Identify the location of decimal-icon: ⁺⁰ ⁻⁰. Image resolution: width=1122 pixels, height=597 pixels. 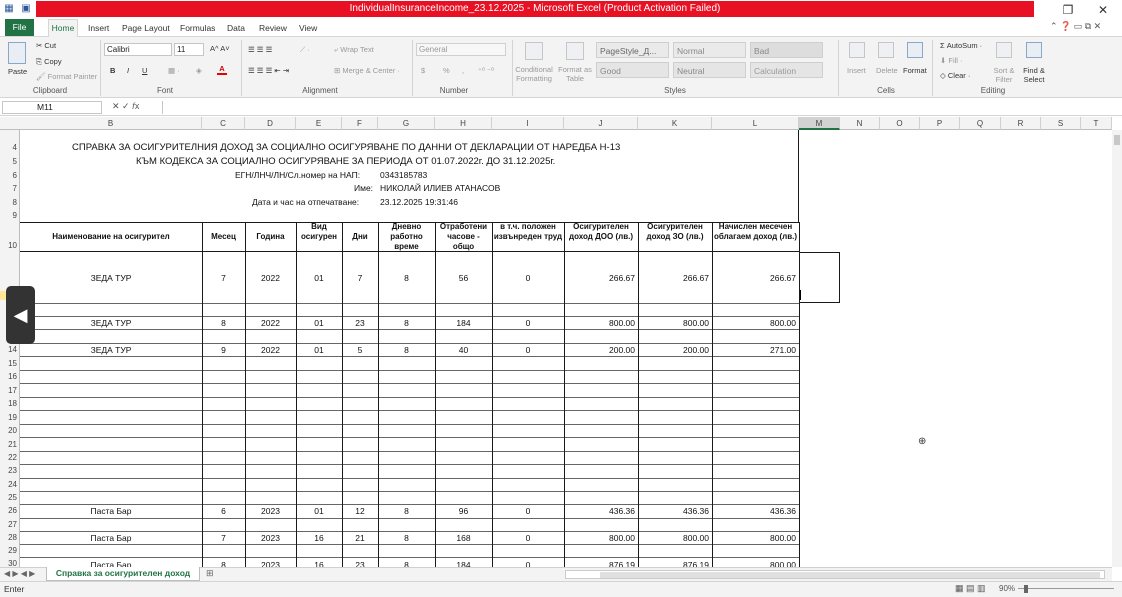
(486, 70).